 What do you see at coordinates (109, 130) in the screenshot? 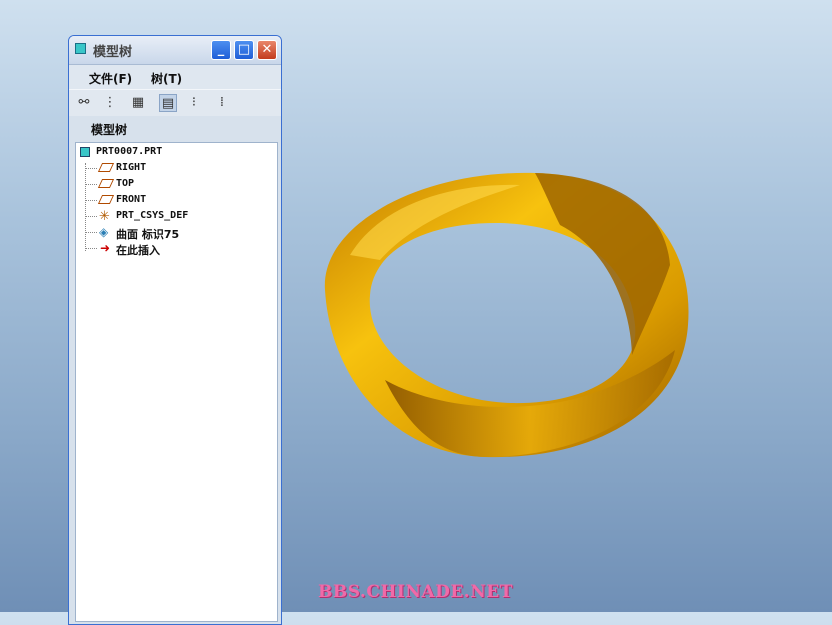
I see `panel-label: 模型树` at bounding box center [109, 130].